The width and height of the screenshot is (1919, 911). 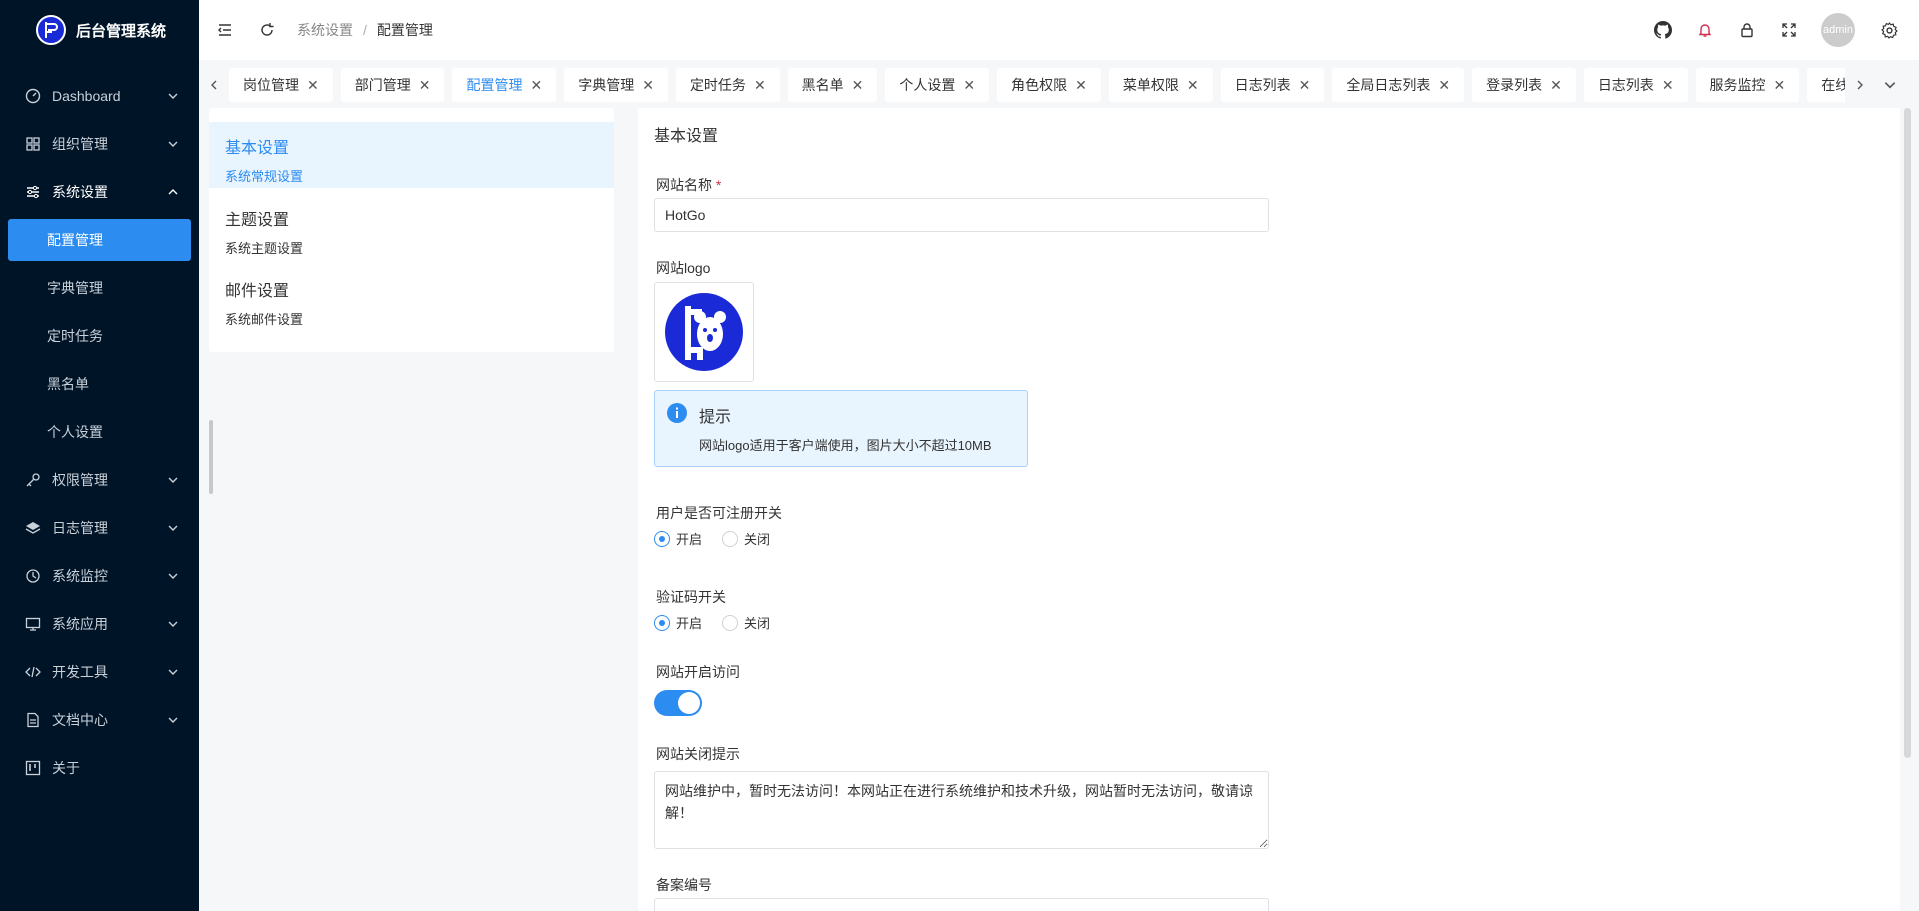 What do you see at coordinates (80, 720) in the screenshot?
I see `sidebar-item-label: 文档中心` at bounding box center [80, 720].